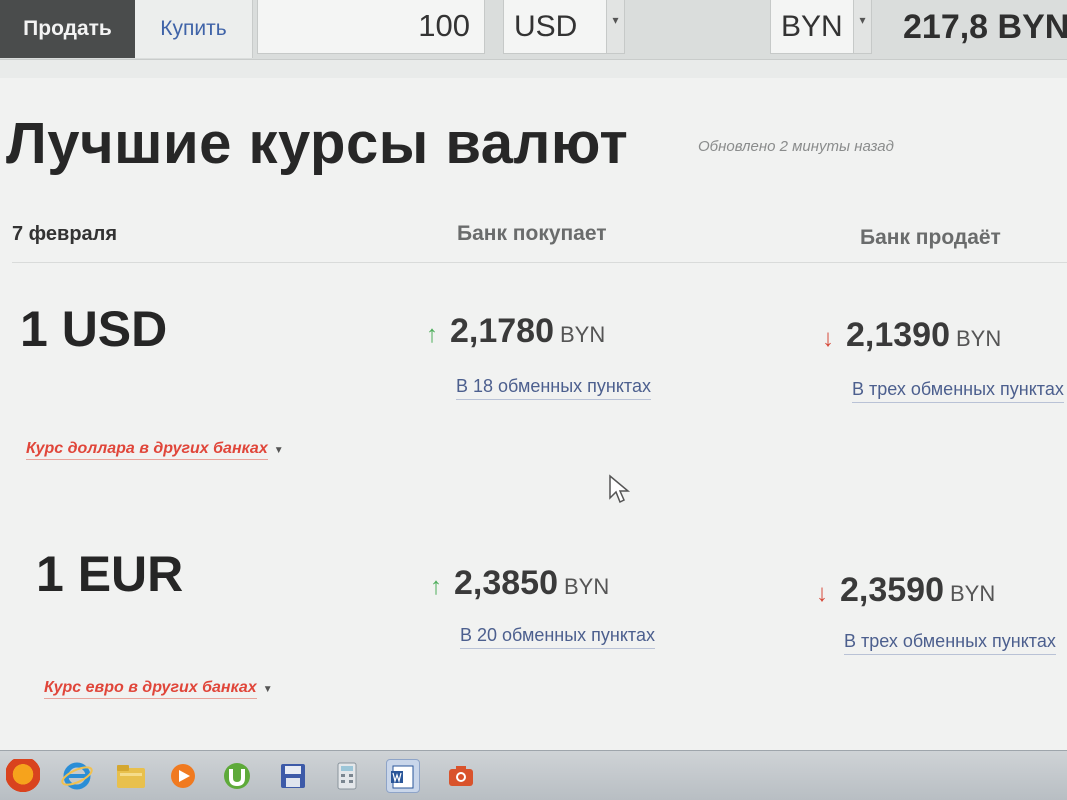  What do you see at coordinates (546, 26) in the screenshot?
I see `from-currency-value: USD` at bounding box center [546, 26].